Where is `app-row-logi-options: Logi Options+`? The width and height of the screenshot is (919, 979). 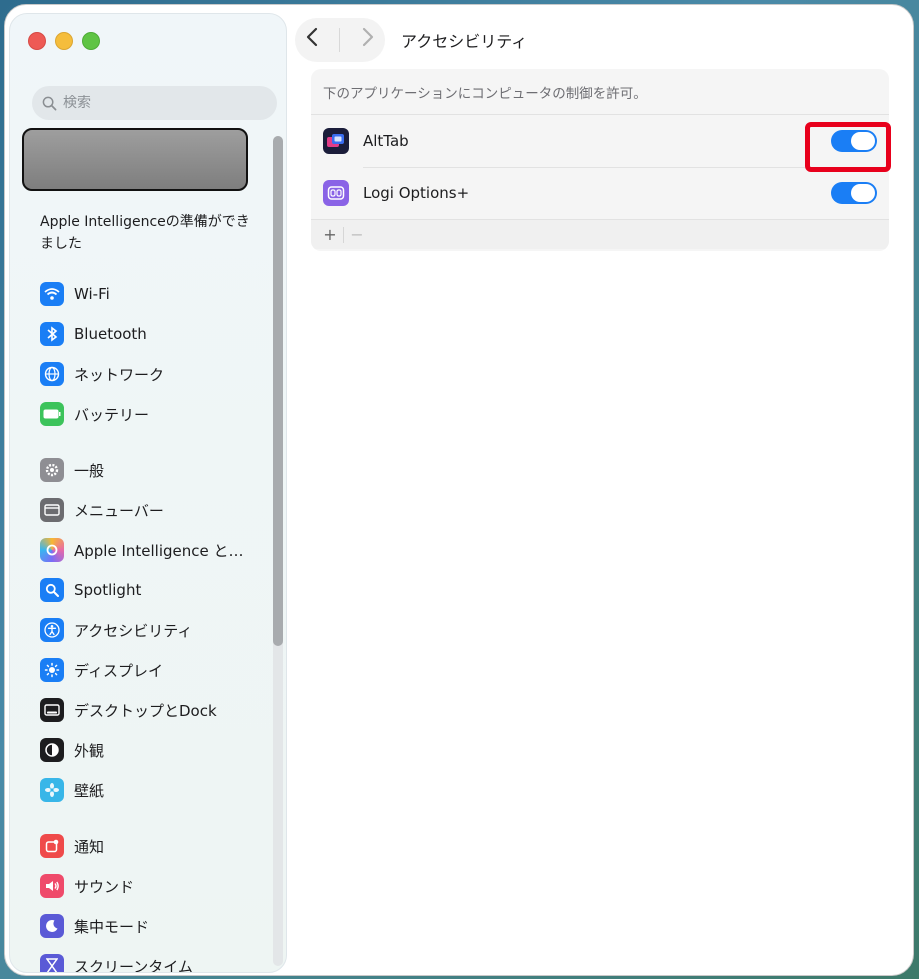 app-row-logi-options: Logi Options+ is located at coordinates (600, 193).